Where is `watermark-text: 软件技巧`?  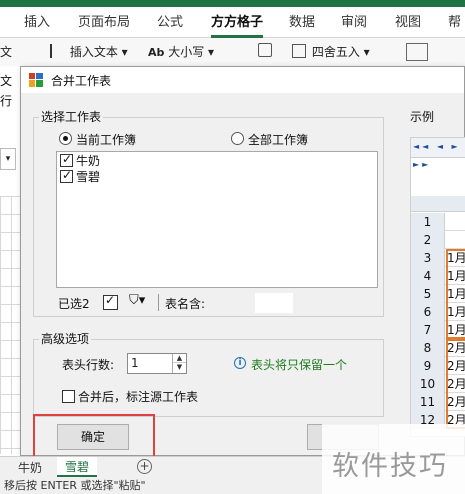
watermark-text: 软件技巧 is located at coordinates (390, 466).